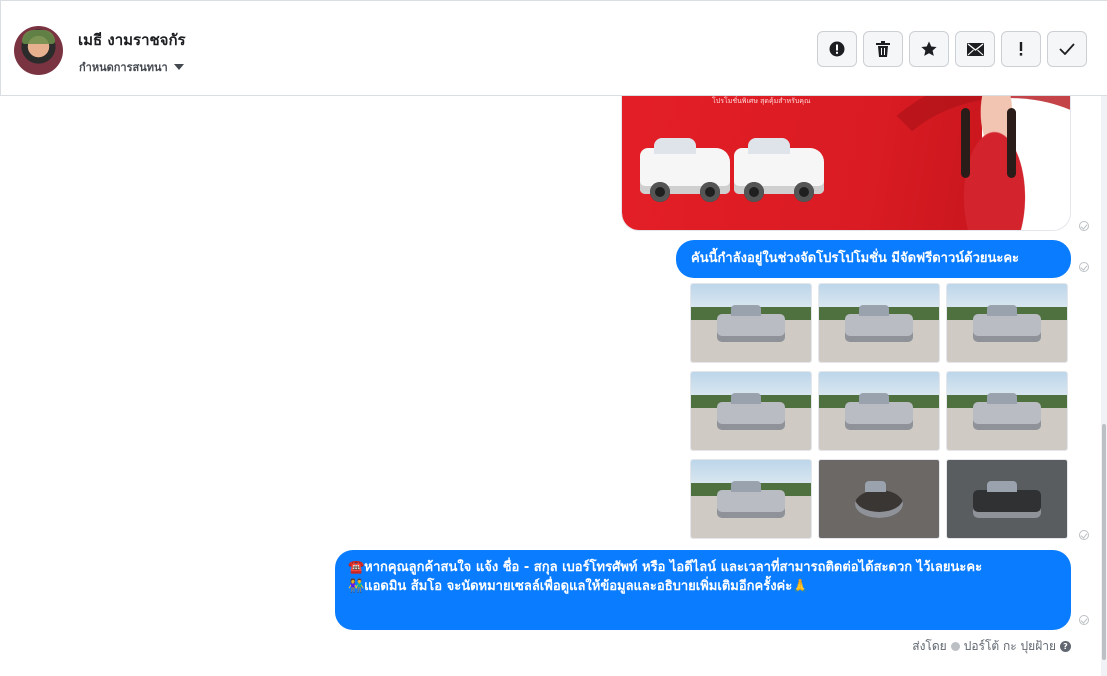 The height and width of the screenshot is (676, 1107). Describe the element at coordinates (952, 49) in the screenshot. I see `conversation-toolbar` at that location.